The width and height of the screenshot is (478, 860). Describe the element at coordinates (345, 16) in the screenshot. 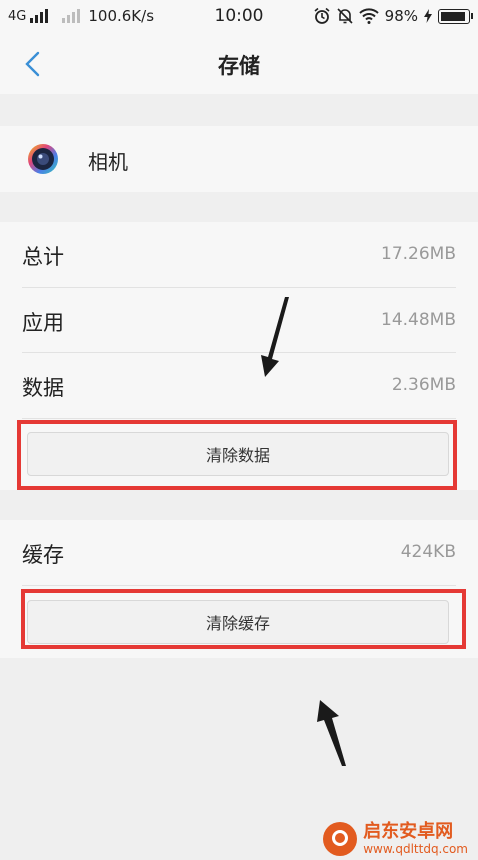

I see `mute-icon` at that location.